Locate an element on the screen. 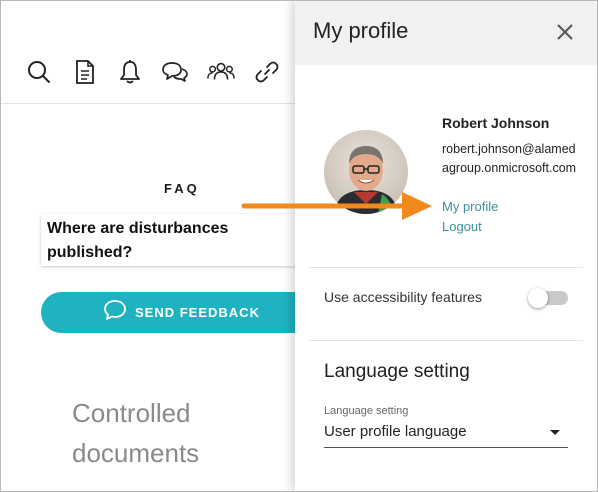 Image resolution: width=598 pixels, height=492 pixels. panel-header: My profile is located at coordinates (446, 32).